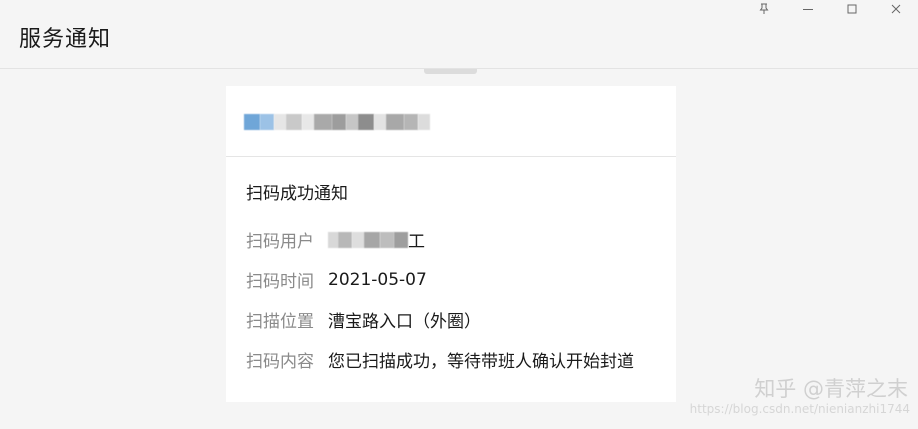 Image resolution: width=918 pixels, height=429 pixels. I want to click on close-icon, so click(896, 9).